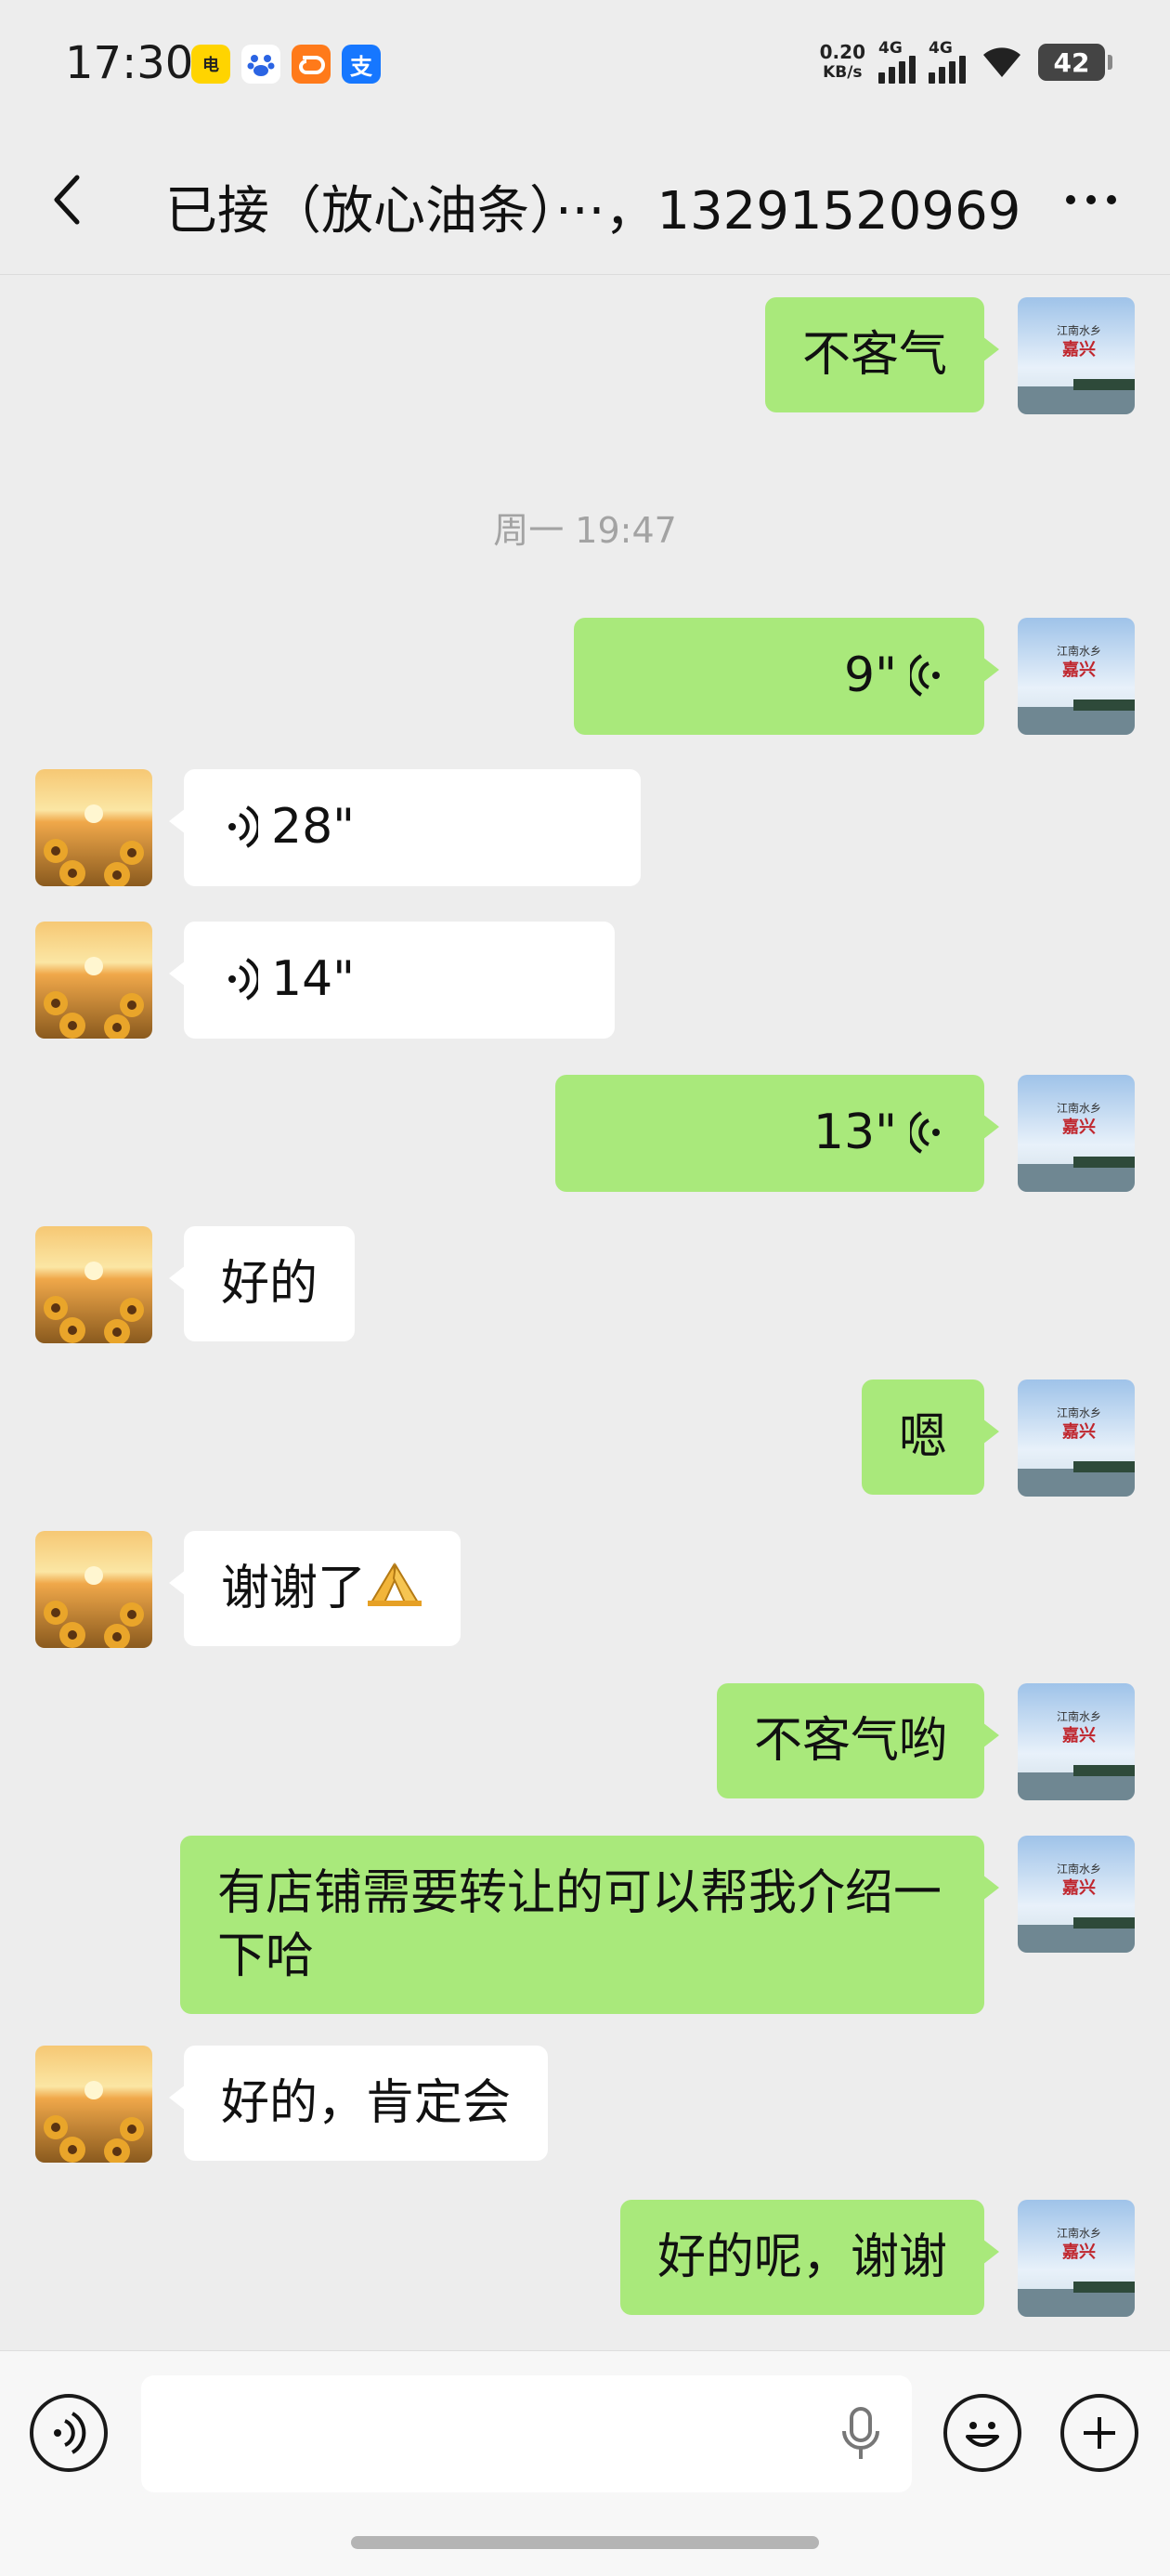 This screenshot has width=1170, height=2576. Describe the element at coordinates (129, 63) in the screenshot. I see `status-time: 17:30` at that location.